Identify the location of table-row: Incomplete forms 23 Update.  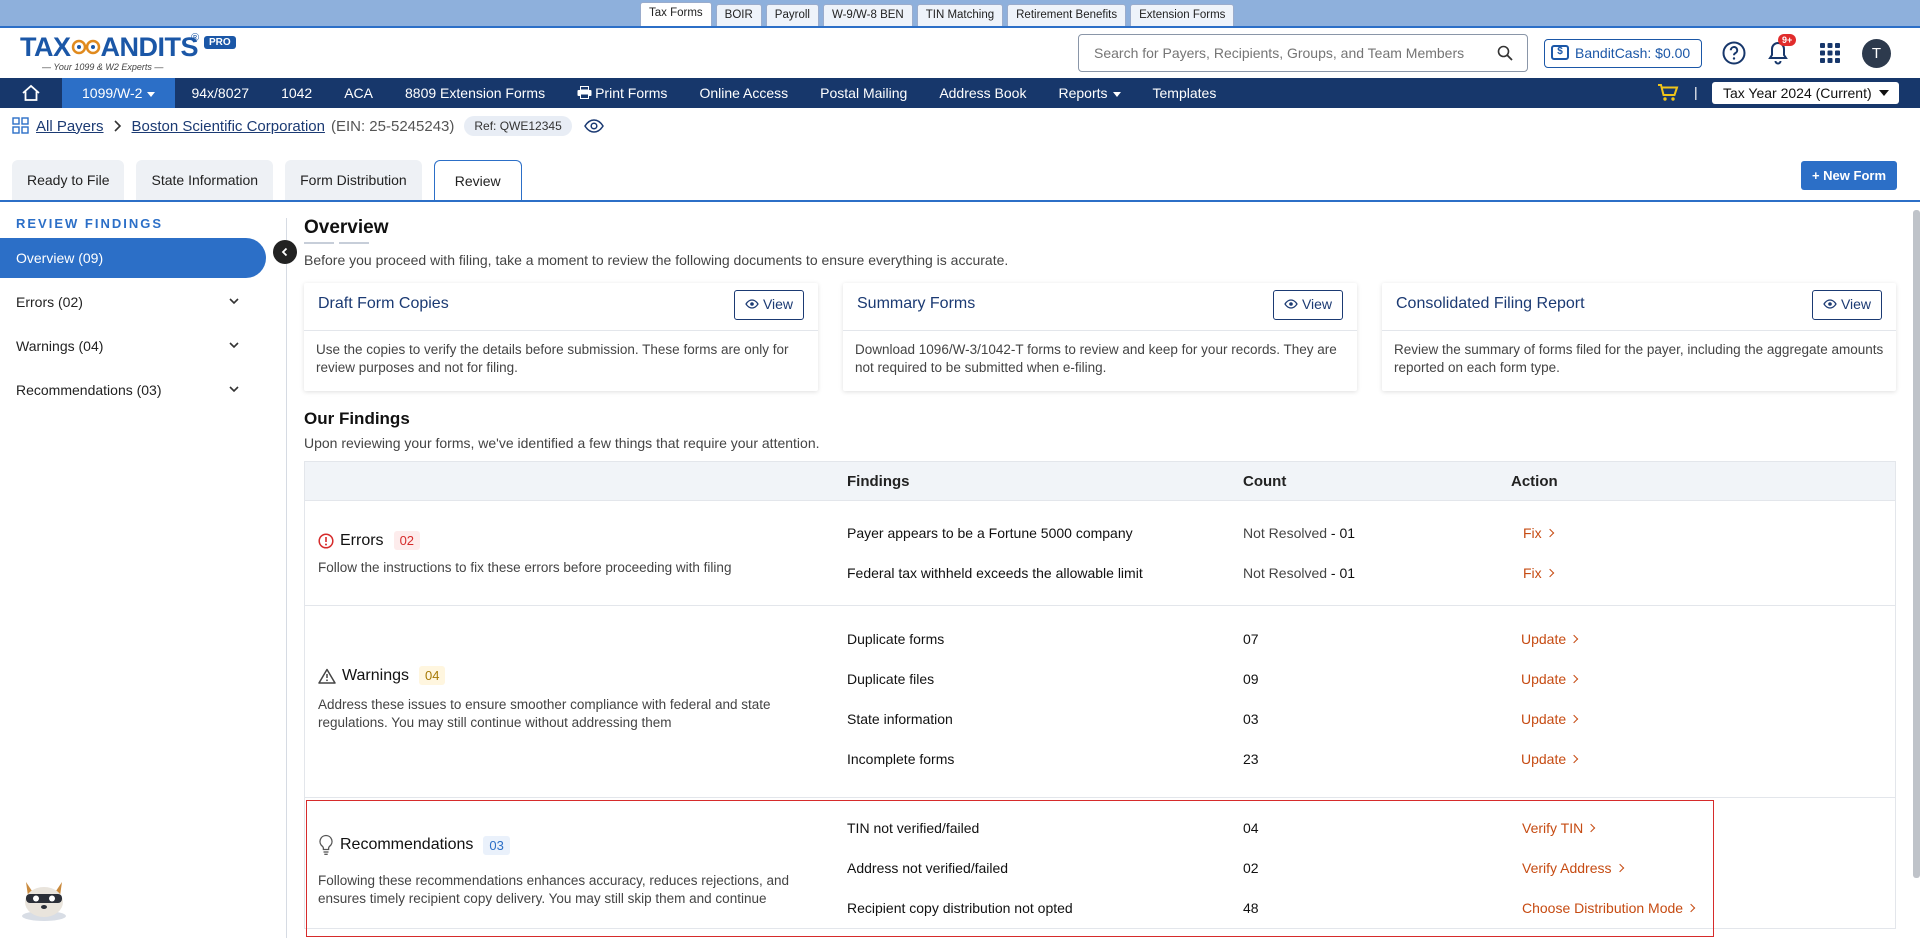
(1100, 761).